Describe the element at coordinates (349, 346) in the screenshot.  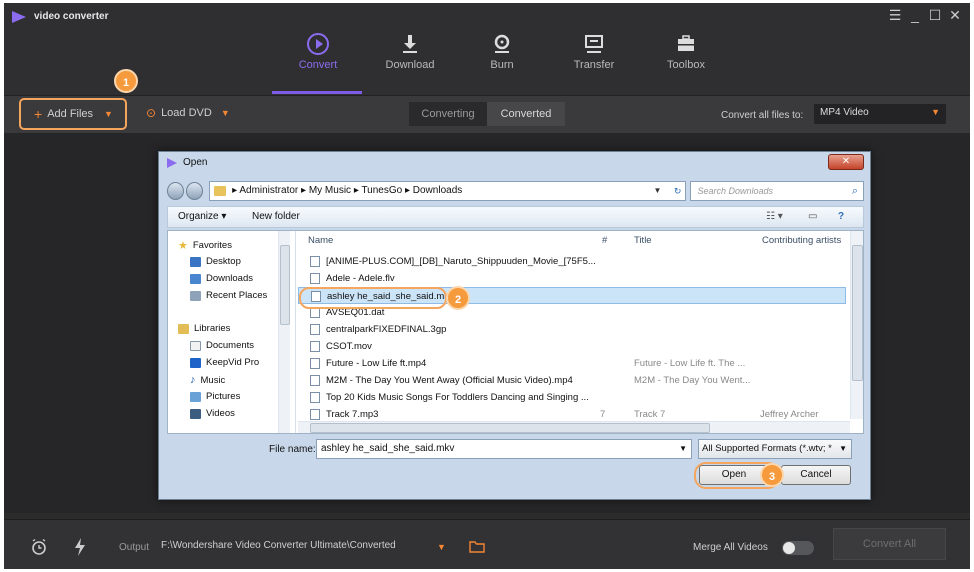
I see `file-name: CSOT.mov` at that location.